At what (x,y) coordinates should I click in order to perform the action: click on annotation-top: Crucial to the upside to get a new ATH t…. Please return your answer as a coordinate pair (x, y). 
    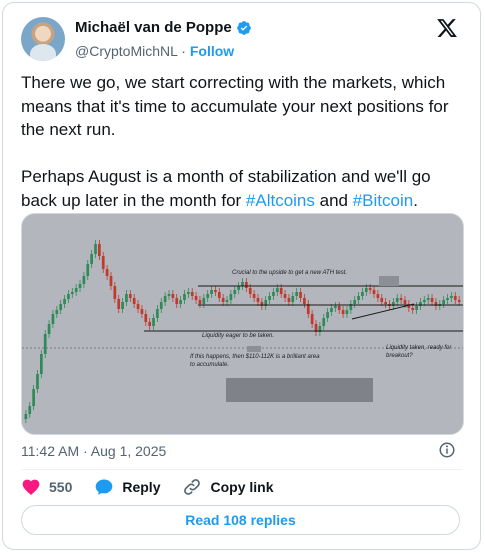
    Looking at the image, I should click on (289, 273).